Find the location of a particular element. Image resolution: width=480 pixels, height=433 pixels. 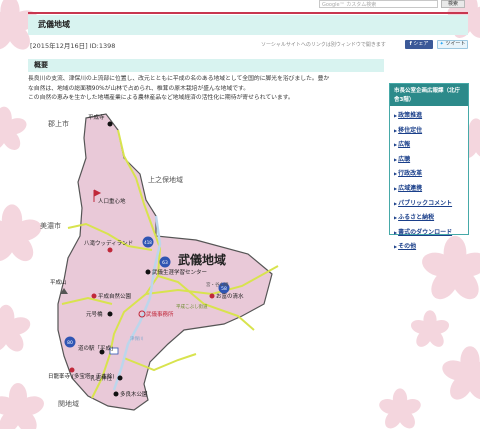

neighbor-label: 関地域 is located at coordinates (68, 403).